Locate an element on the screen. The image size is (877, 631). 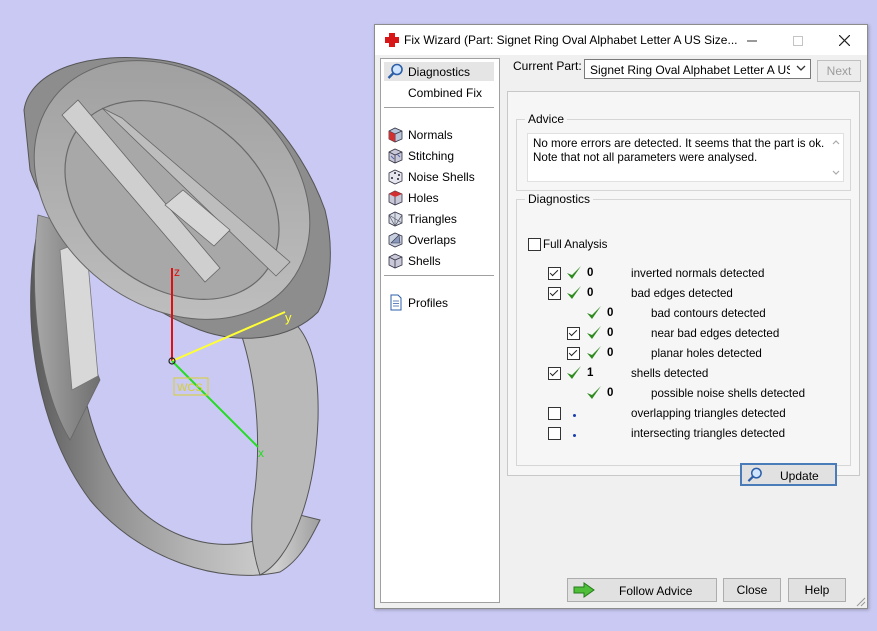
intersecting-triangles-checkbox is located at coordinates (554, 433).